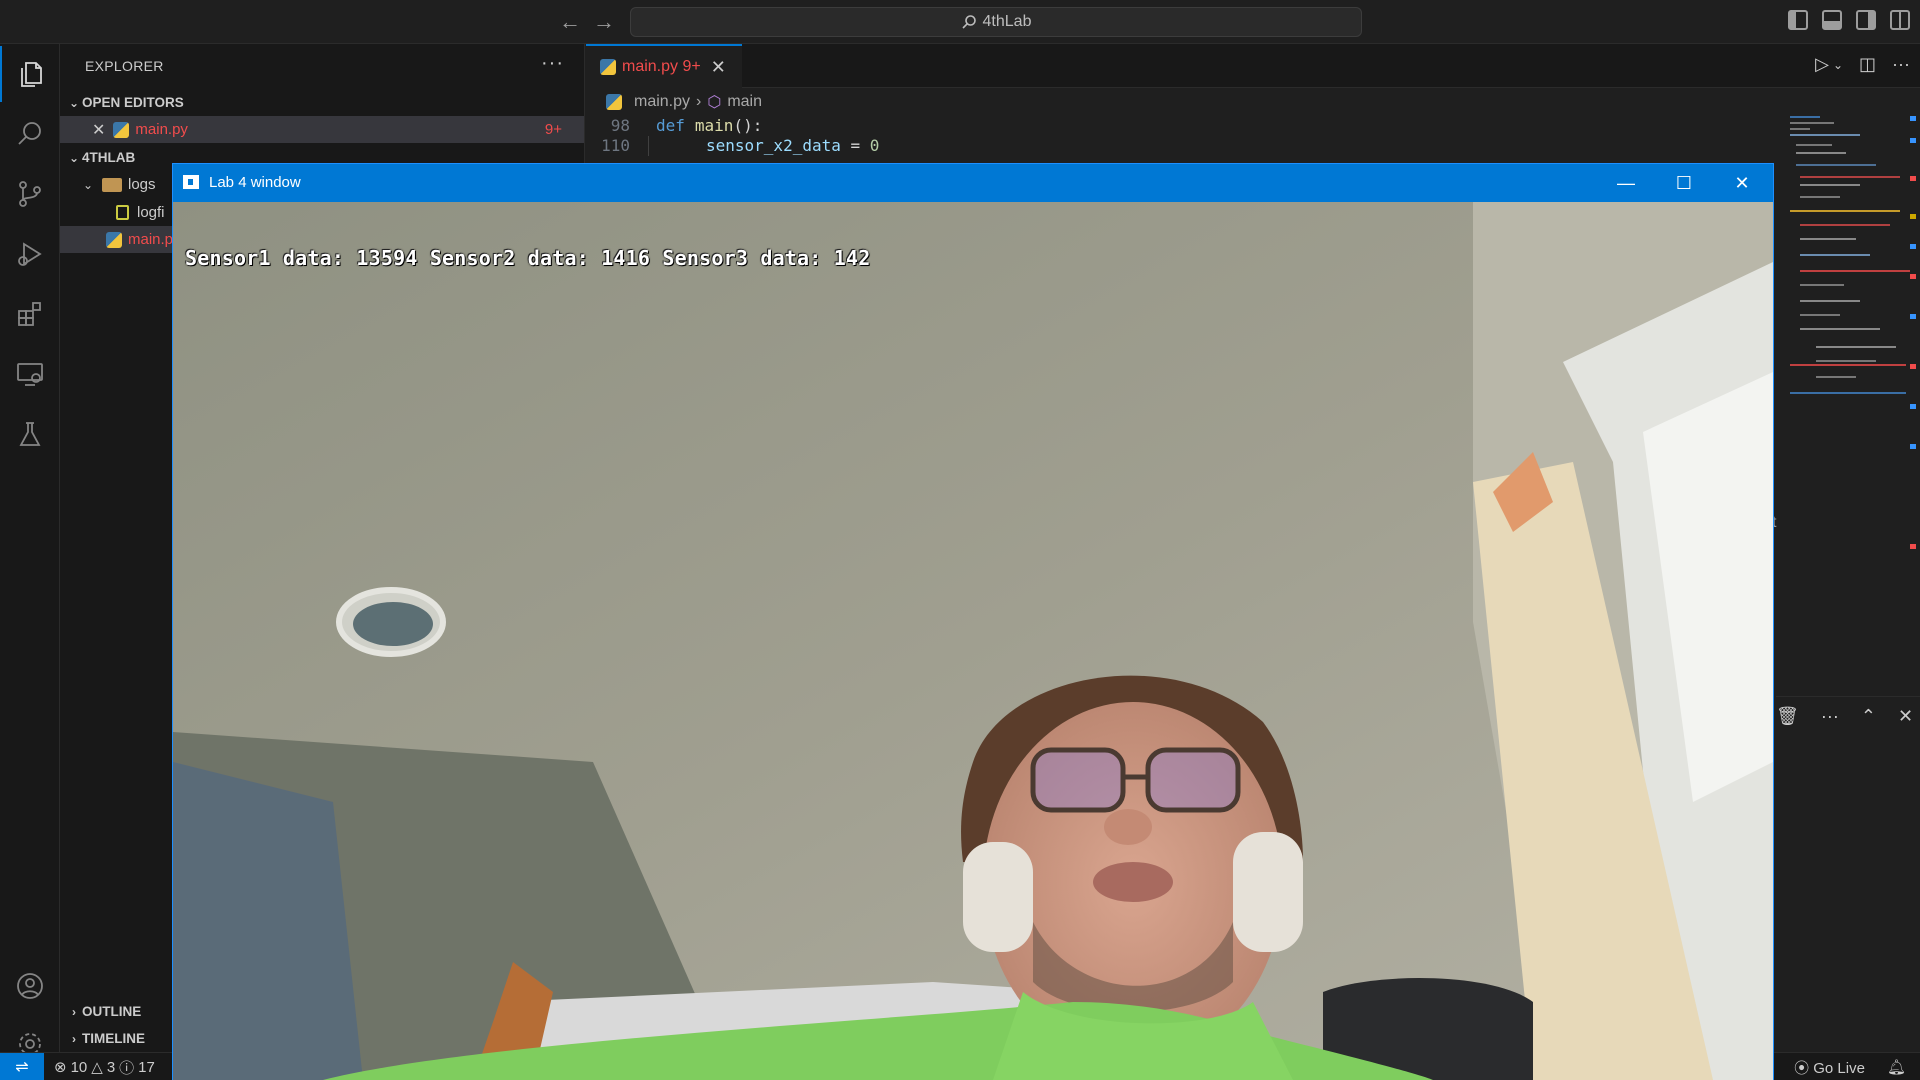 This screenshot has width=1920, height=1080. Describe the element at coordinates (1866, 20) in the screenshot. I see `toggle-secondary-sidebar-icon` at that location.